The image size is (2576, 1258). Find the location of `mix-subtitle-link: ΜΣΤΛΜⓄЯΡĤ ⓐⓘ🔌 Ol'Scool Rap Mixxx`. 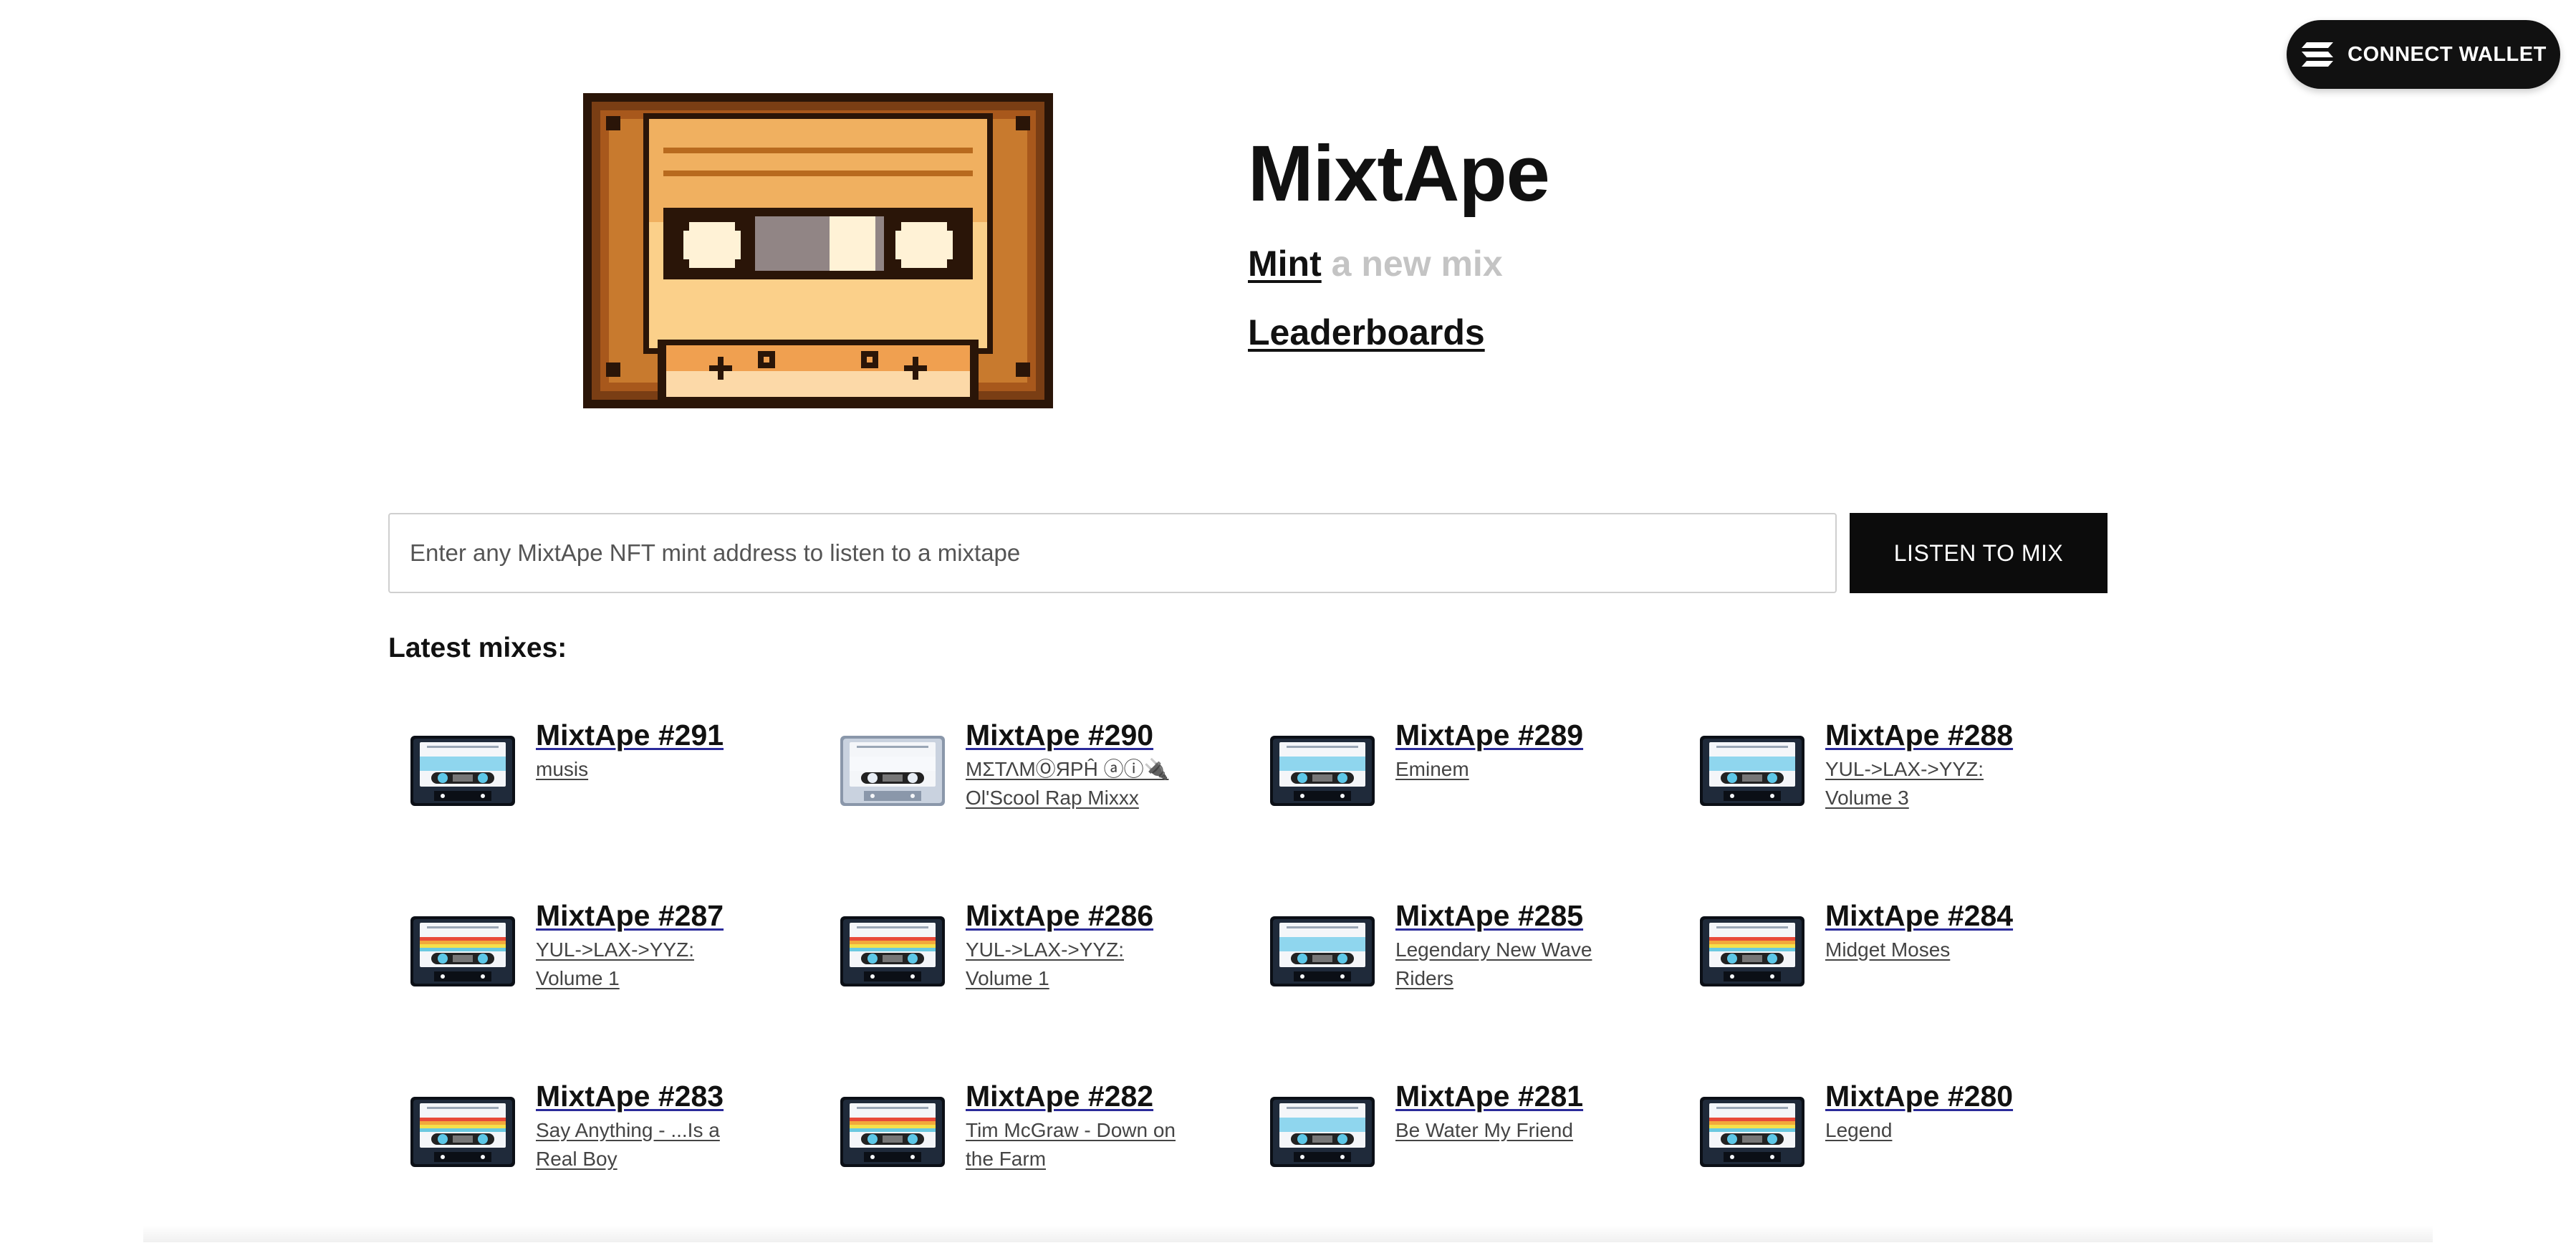

mix-subtitle-link: ΜΣΤΛΜⓄЯΡĤ ⓐⓘ🔌 Ol'Scool Rap Mixxx is located at coordinates (1080, 783).